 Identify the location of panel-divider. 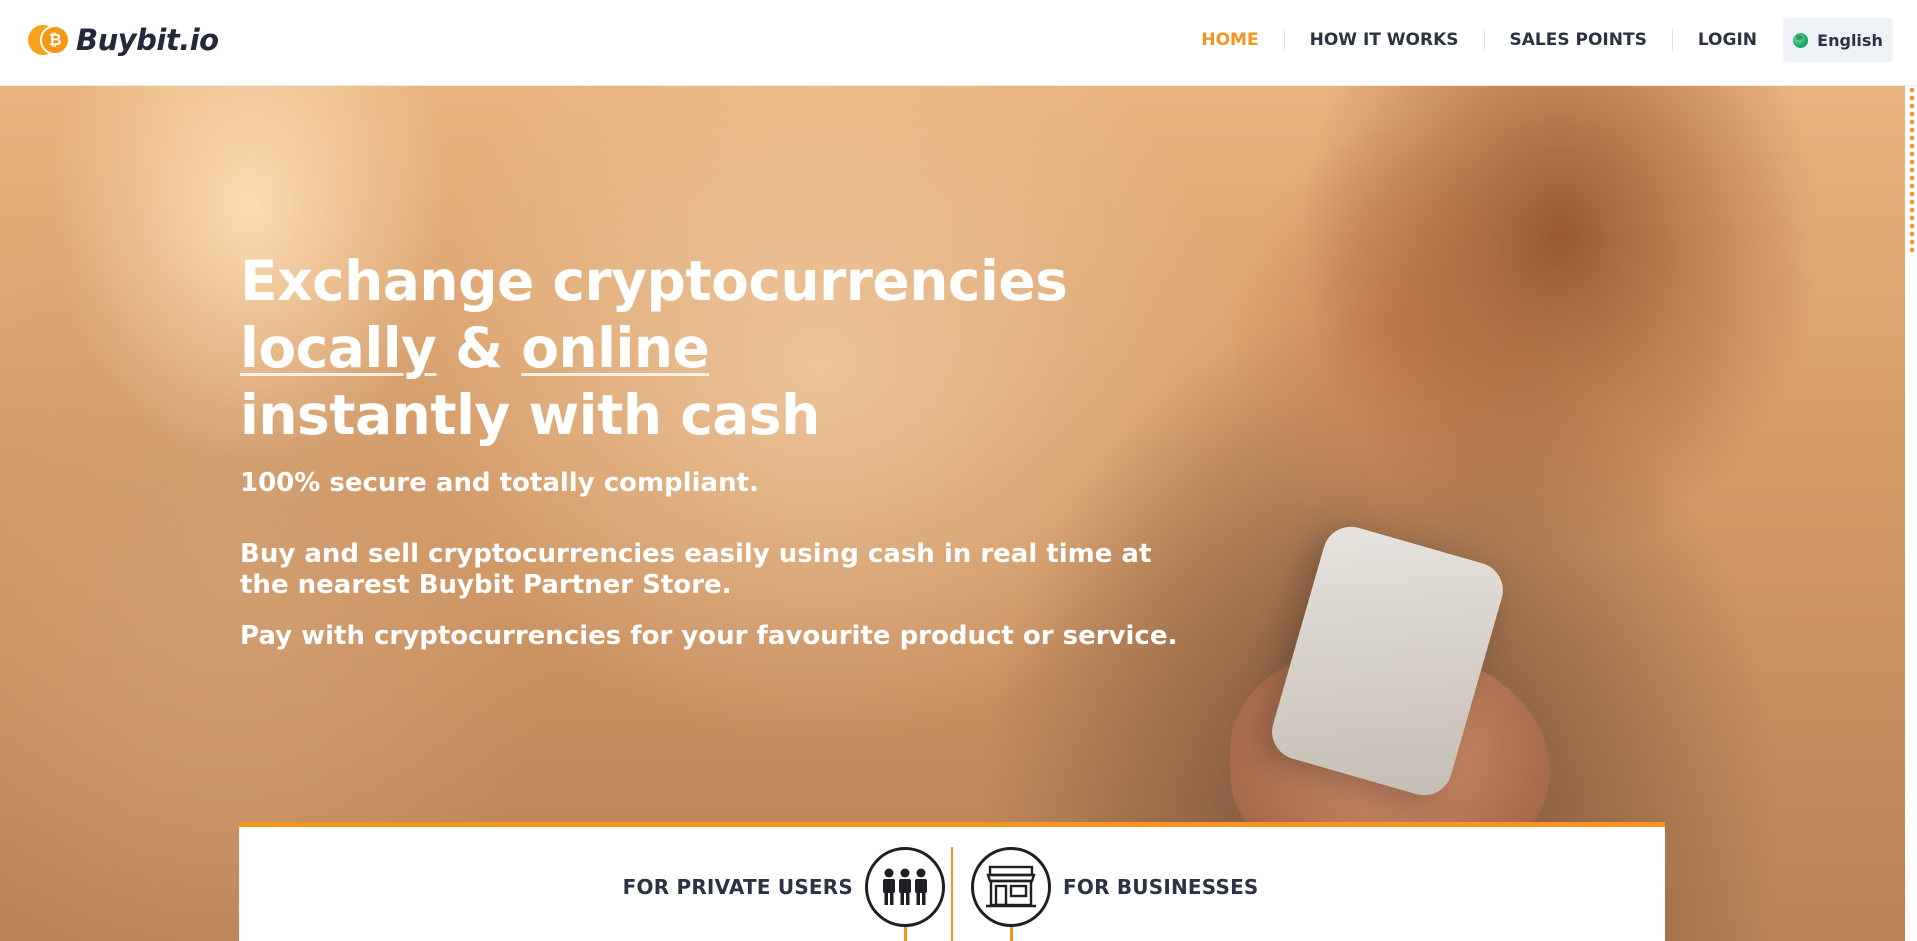
(952, 894).